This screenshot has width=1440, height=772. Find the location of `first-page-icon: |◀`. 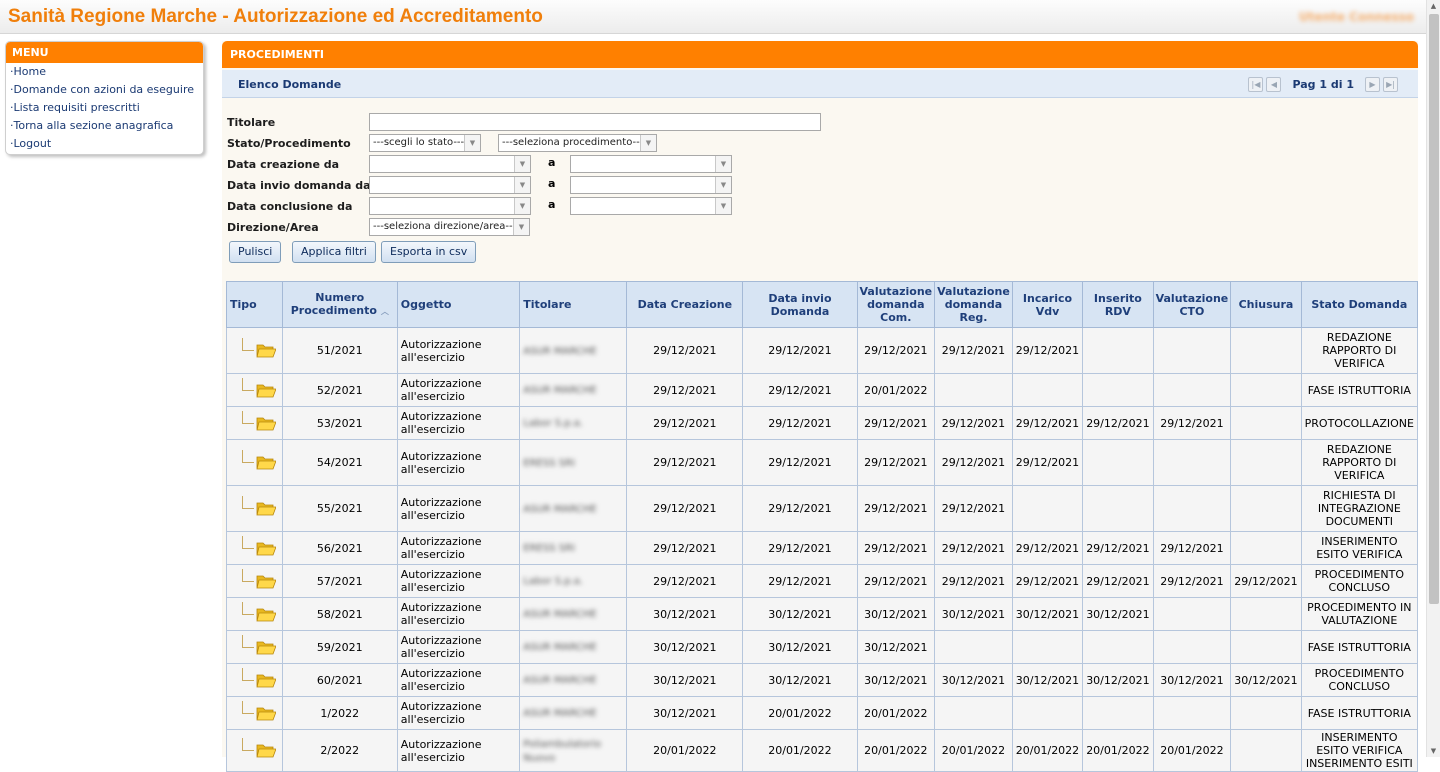

first-page-icon: |◀ is located at coordinates (1256, 84).